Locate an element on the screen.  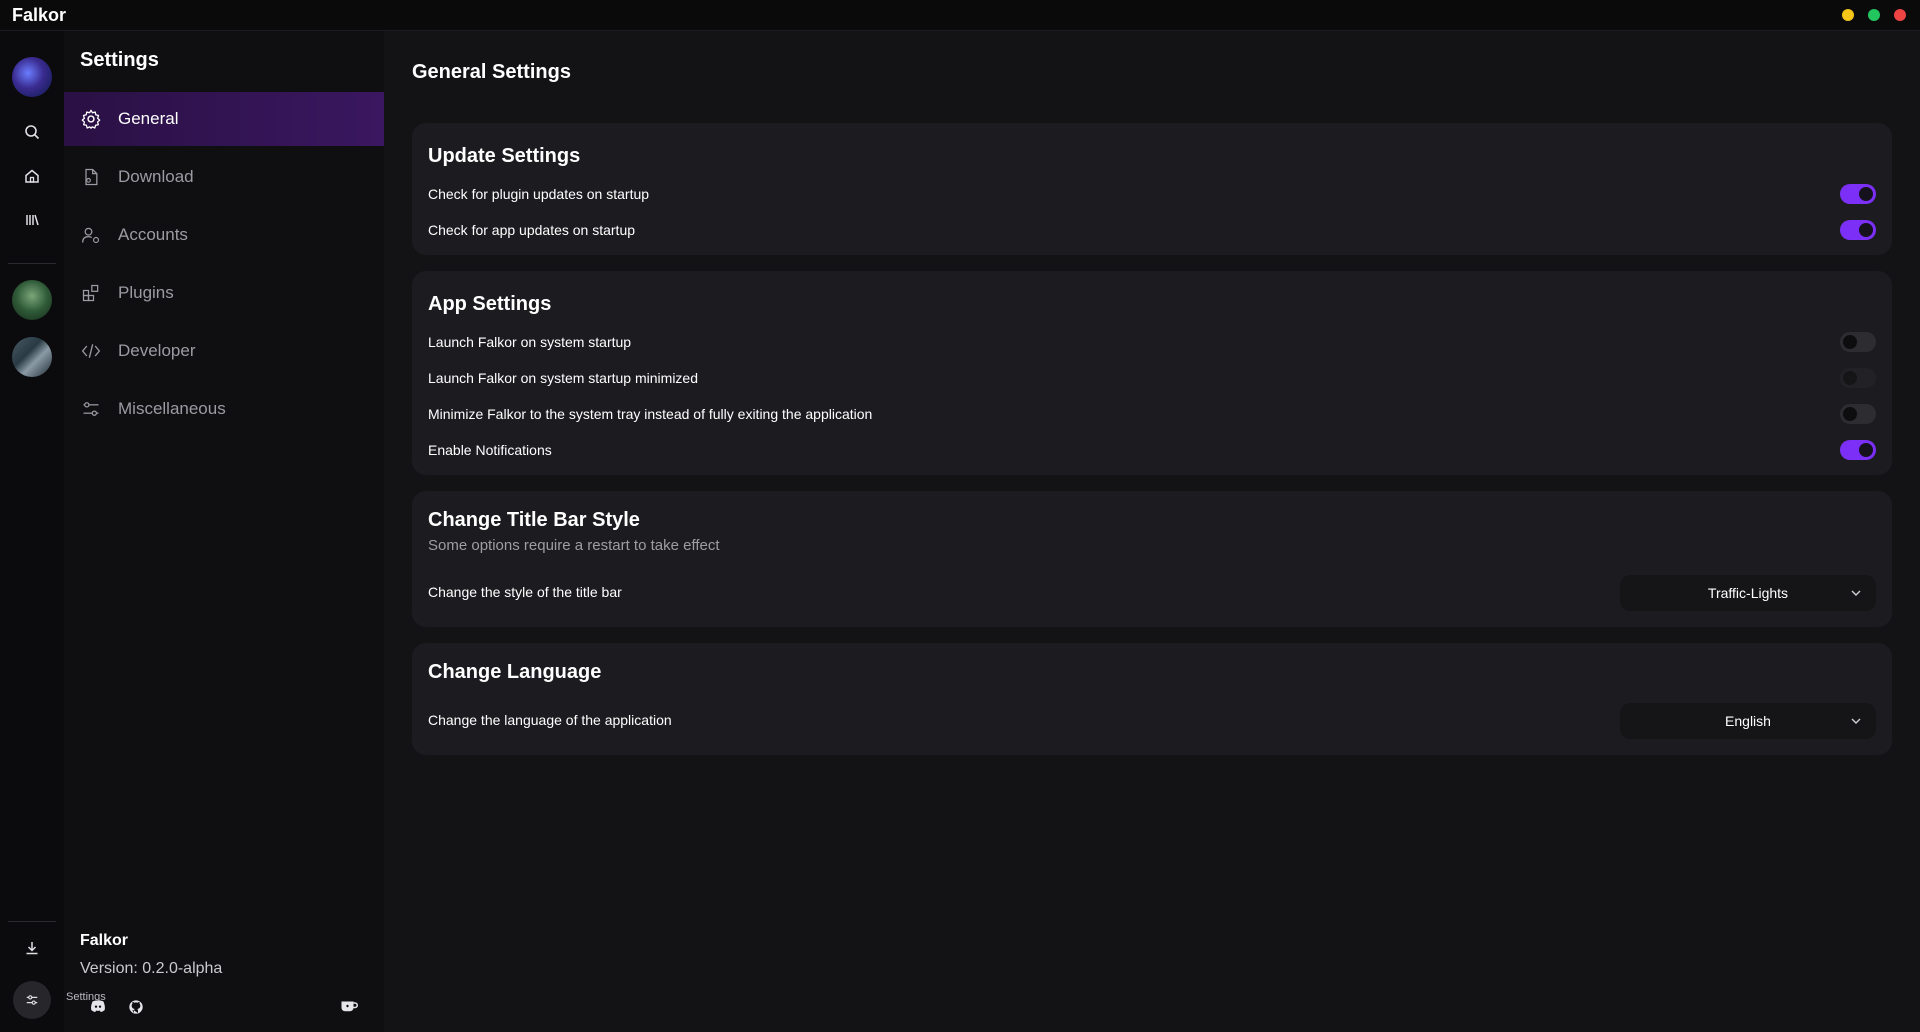
select-value: English is located at coordinates (1748, 721).